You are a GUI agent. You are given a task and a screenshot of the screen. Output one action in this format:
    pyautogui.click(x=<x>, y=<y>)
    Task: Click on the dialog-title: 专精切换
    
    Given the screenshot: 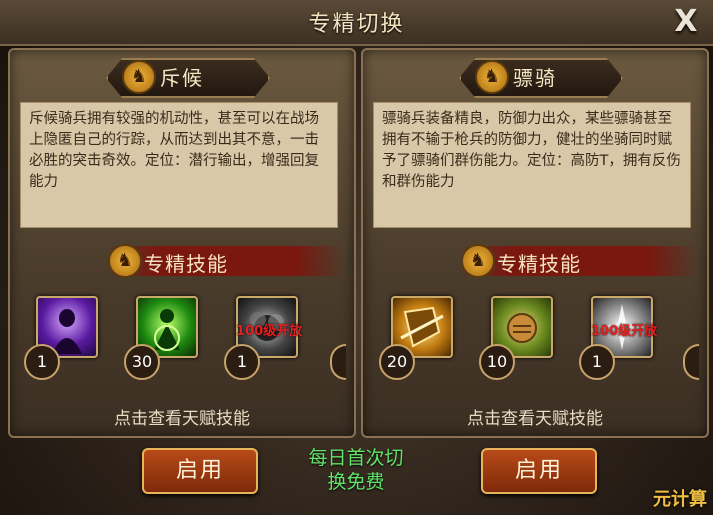 What is the action you would take?
    pyautogui.click(x=356, y=24)
    